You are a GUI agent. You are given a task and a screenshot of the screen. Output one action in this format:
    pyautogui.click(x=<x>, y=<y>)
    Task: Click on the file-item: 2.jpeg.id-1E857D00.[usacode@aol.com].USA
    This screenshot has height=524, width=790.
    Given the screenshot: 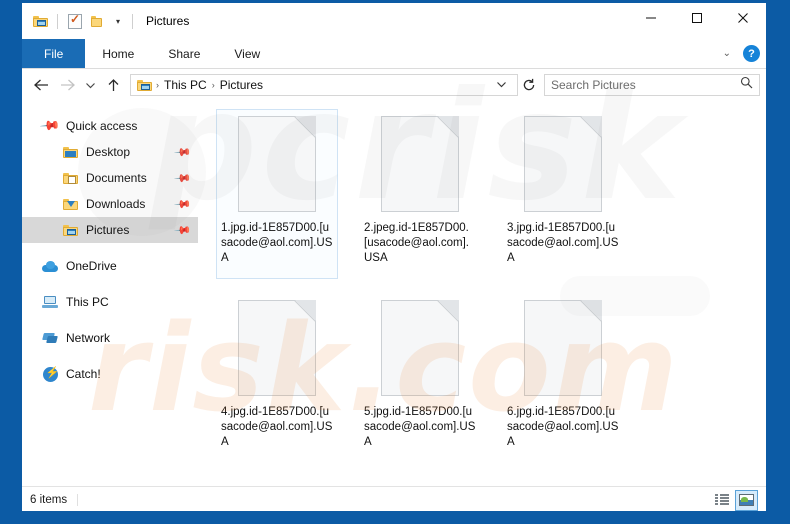 What is the action you would take?
    pyautogui.click(x=420, y=194)
    